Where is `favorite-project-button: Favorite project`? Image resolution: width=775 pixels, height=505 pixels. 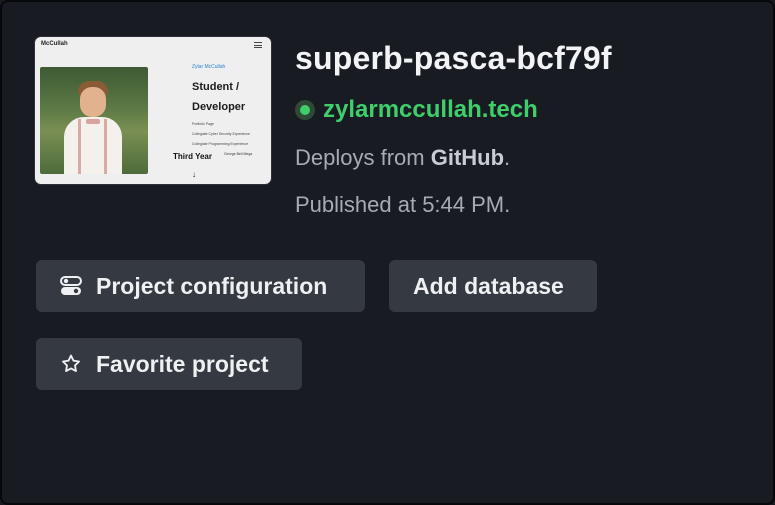 favorite-project-button: Favorite project is located at coordinates (169, 364).